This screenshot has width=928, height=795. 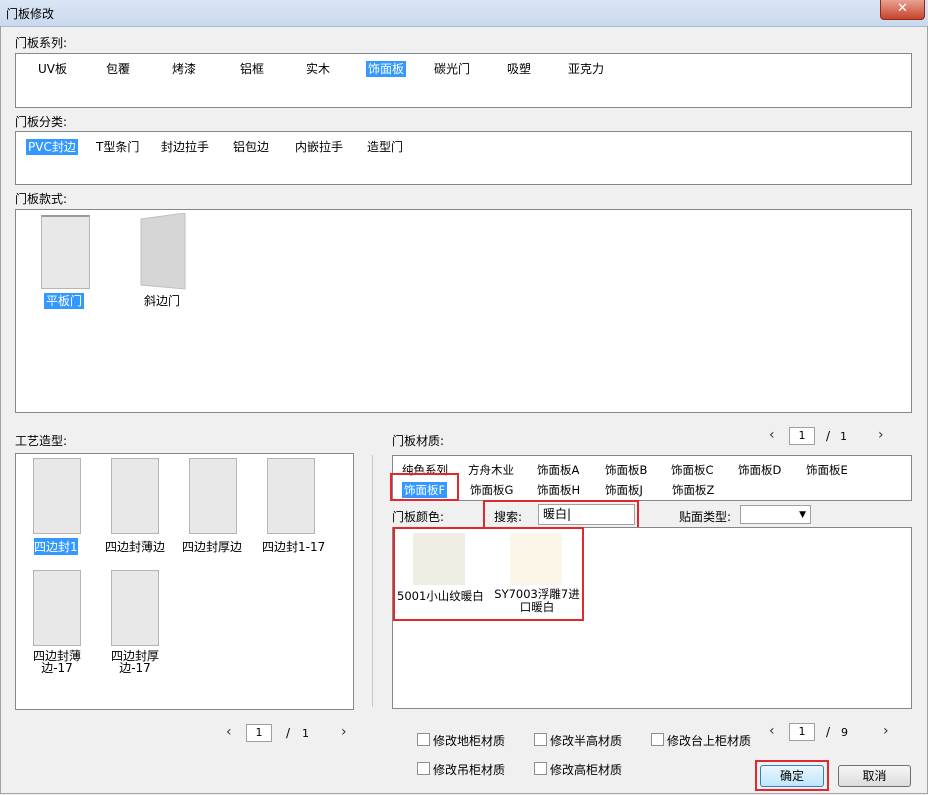 What do you see at coordinates (843, 436) in the screenshot?
I see `material-page-total: 1` at bounding box center [843, 436].